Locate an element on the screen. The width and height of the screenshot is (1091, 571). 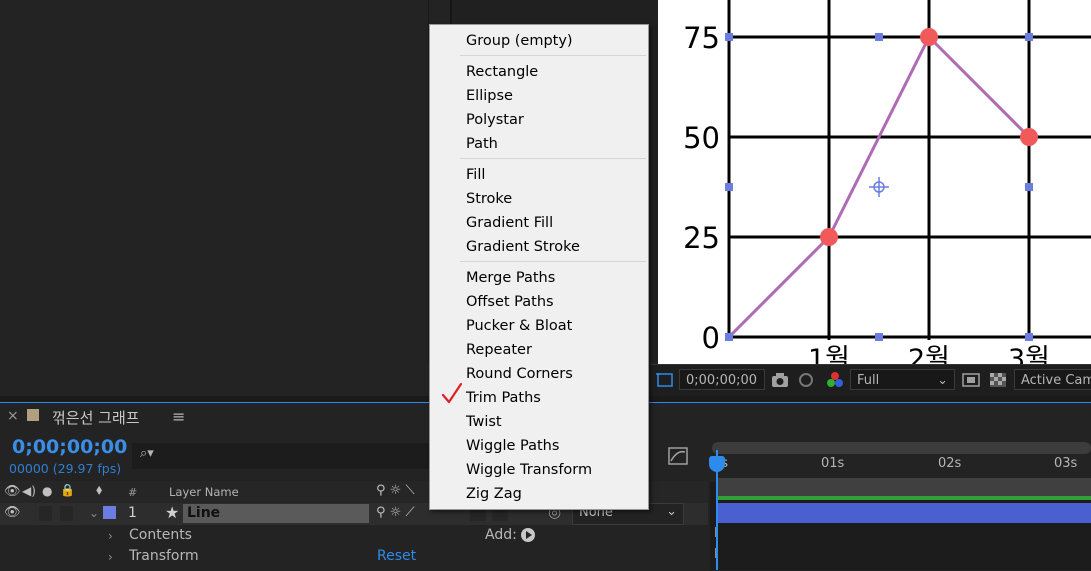
transparency-grid-icon is located at coordinates (998, 380).